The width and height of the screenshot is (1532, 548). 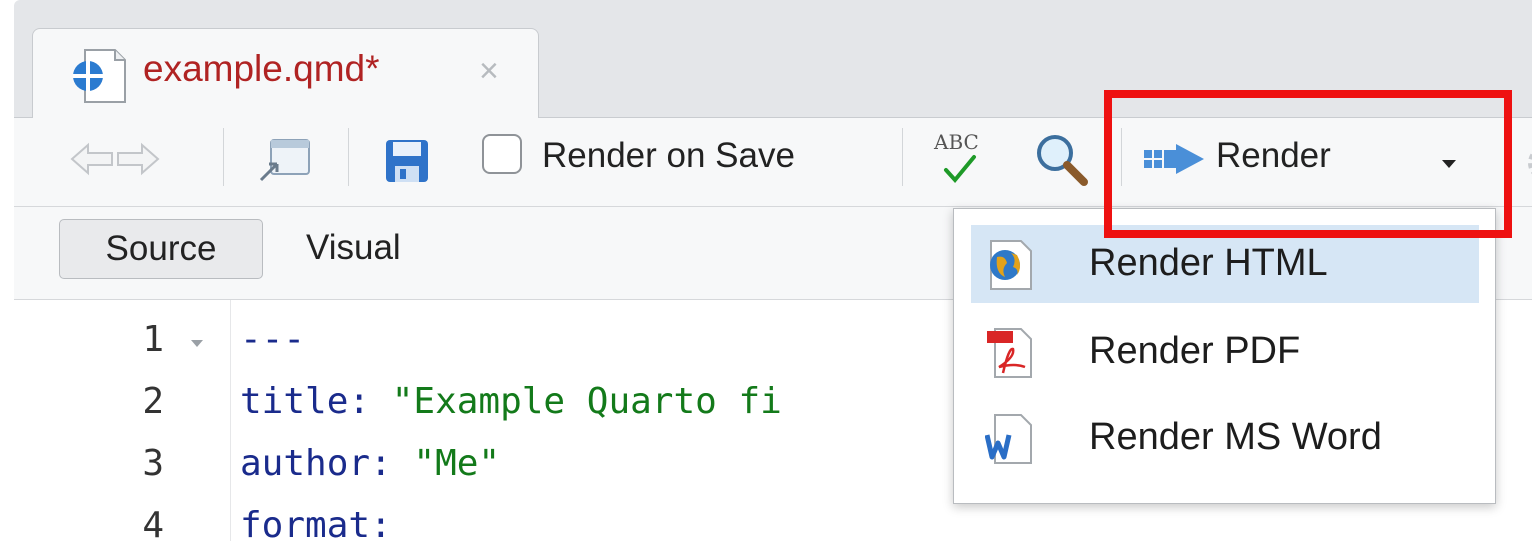 I want to click on code-line: format:, so click(x=316, y=526).